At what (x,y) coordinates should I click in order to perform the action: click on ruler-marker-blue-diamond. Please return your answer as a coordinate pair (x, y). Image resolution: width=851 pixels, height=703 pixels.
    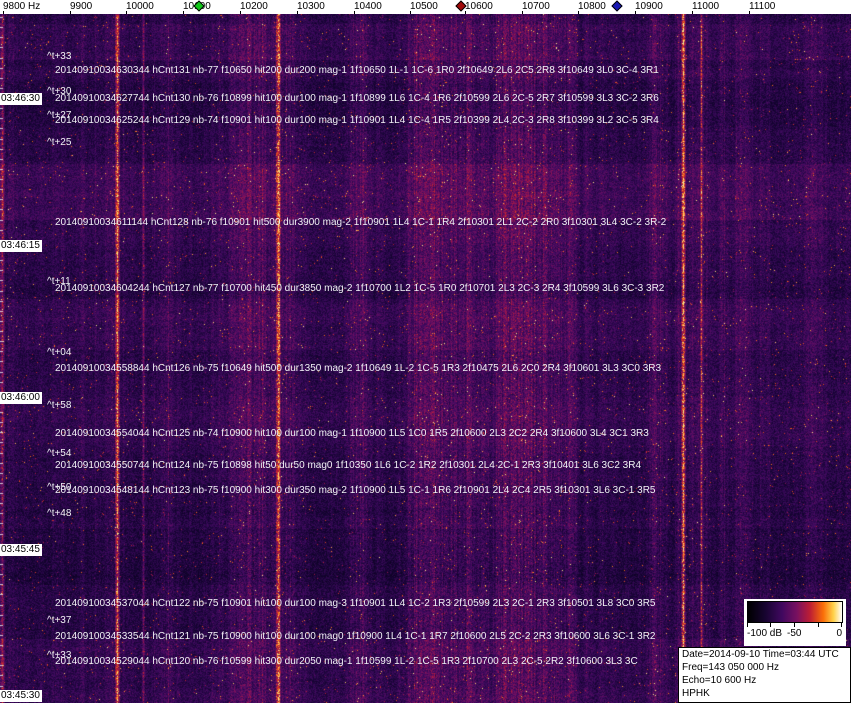
    Looking at the image, I should click on (617, 6).